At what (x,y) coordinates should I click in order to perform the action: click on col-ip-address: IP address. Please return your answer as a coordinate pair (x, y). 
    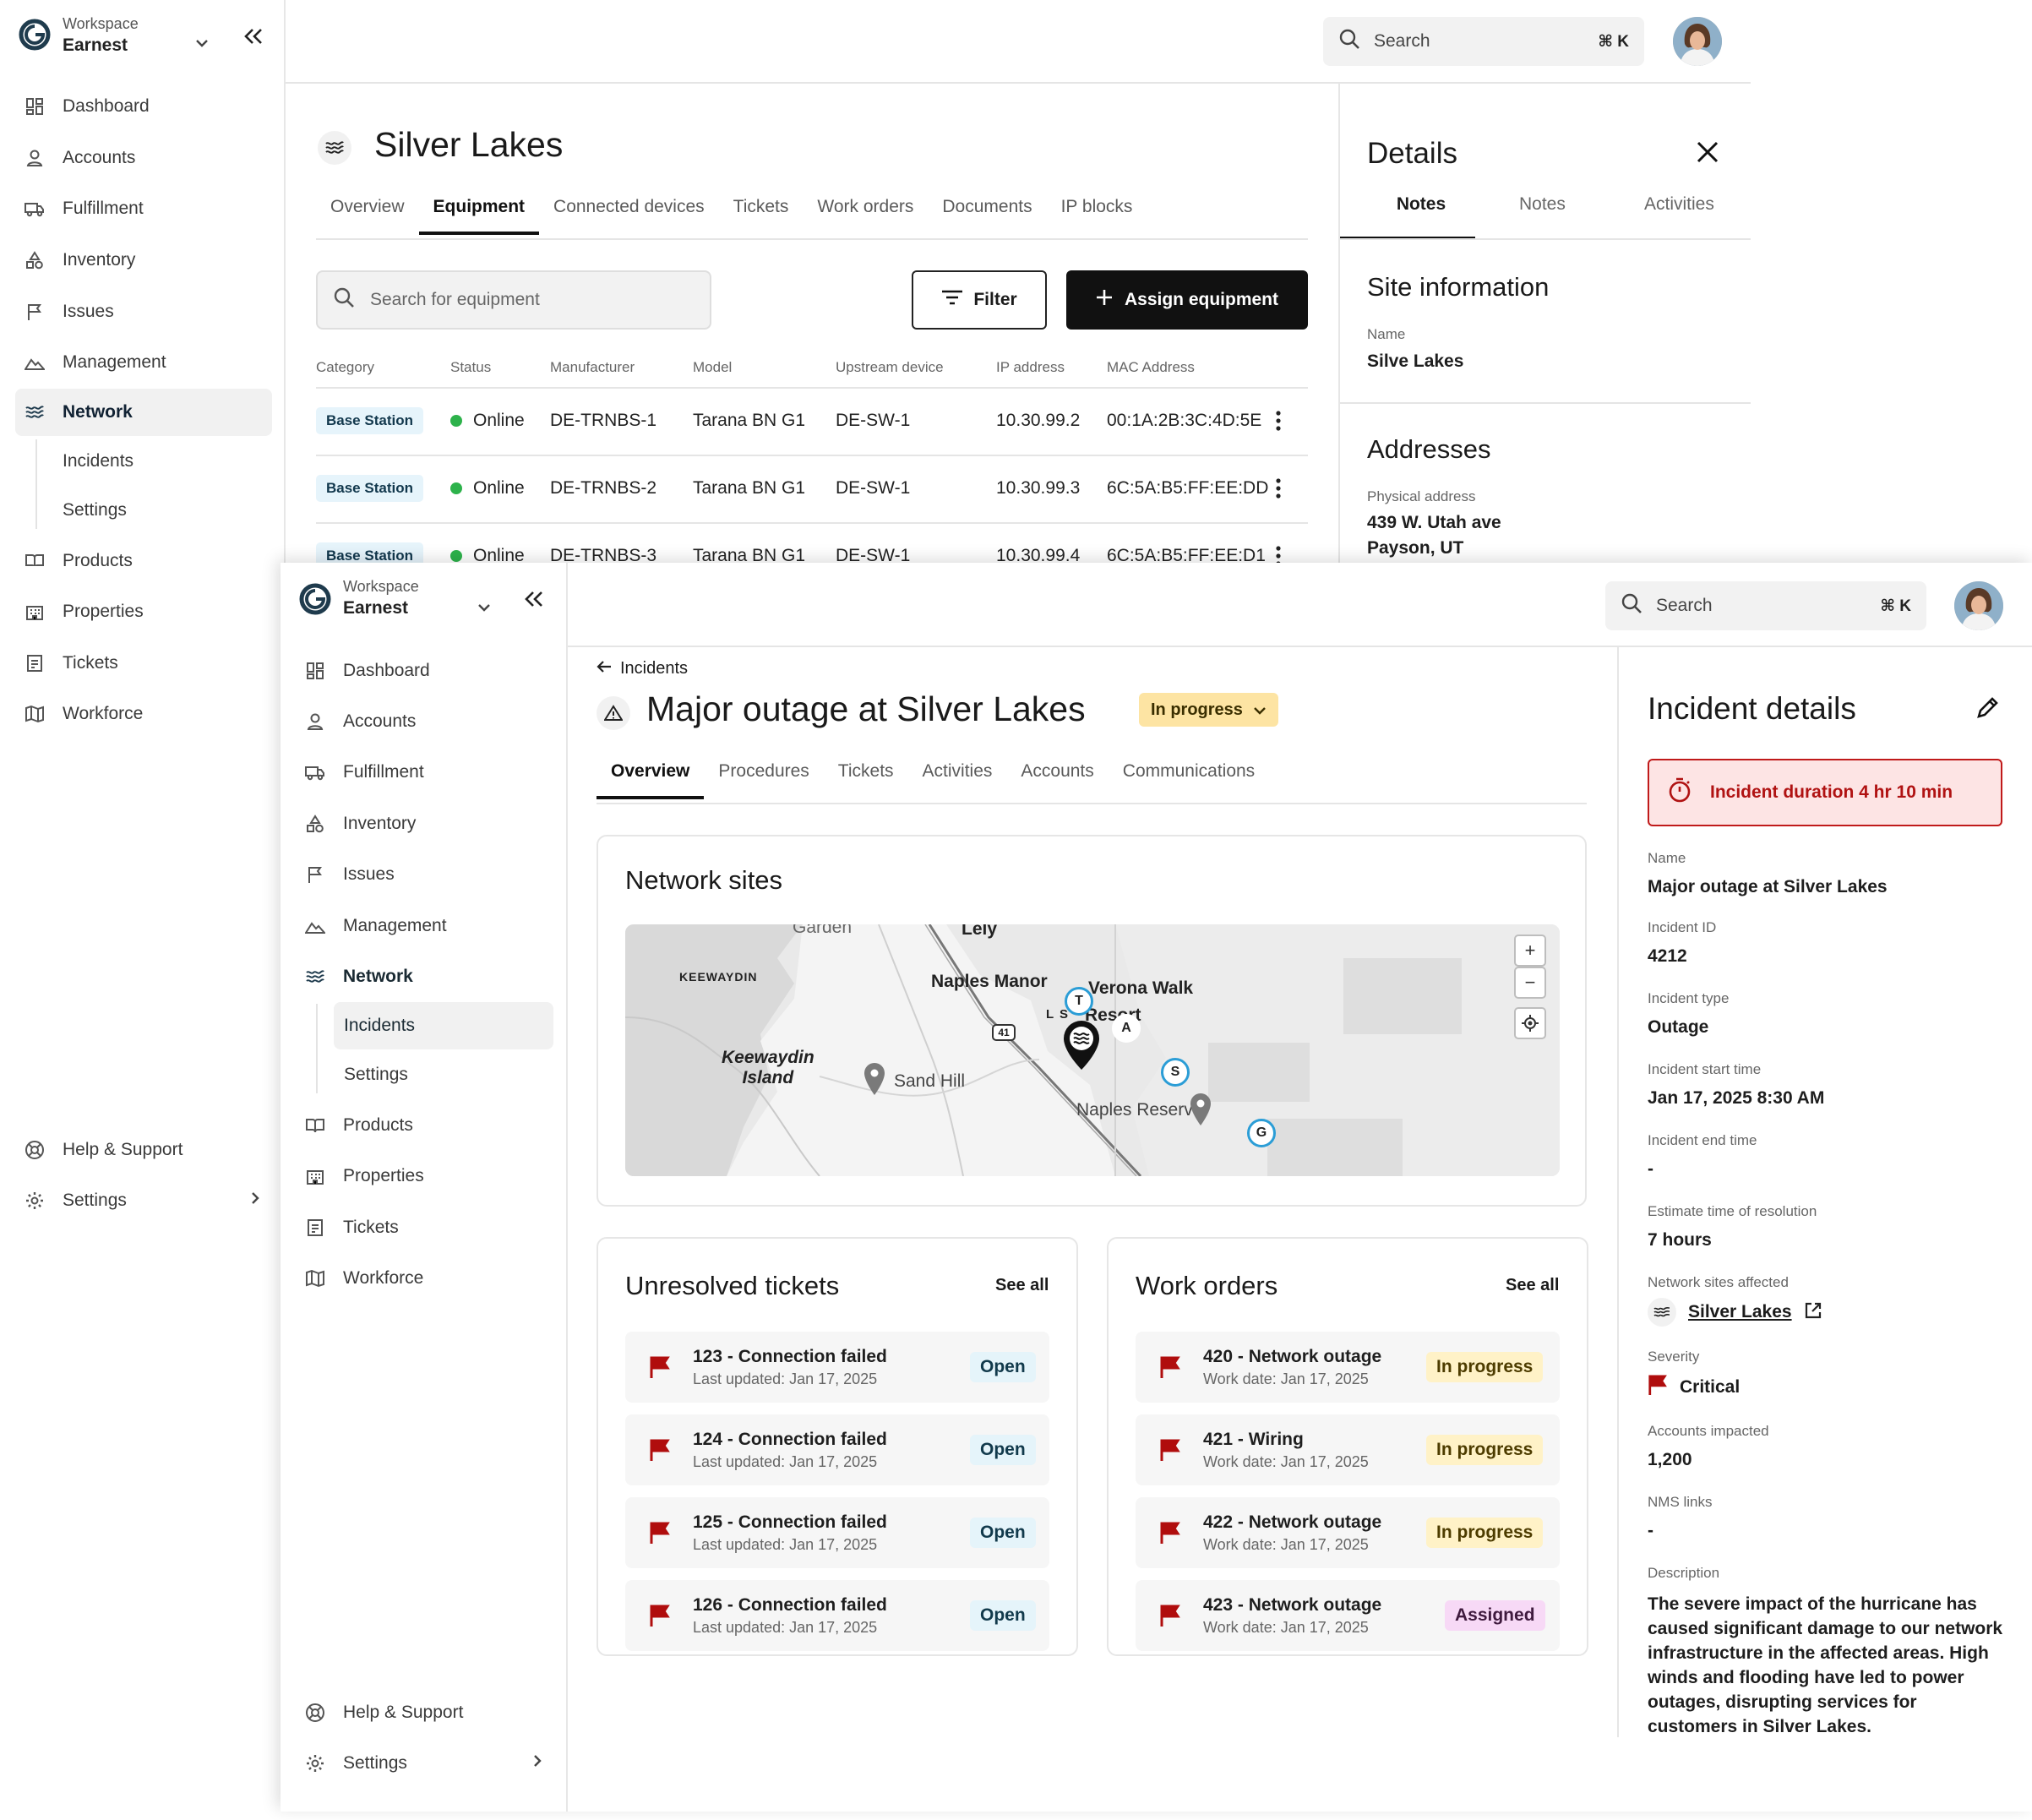
    Looking at the image, I should click on (1031, 367).